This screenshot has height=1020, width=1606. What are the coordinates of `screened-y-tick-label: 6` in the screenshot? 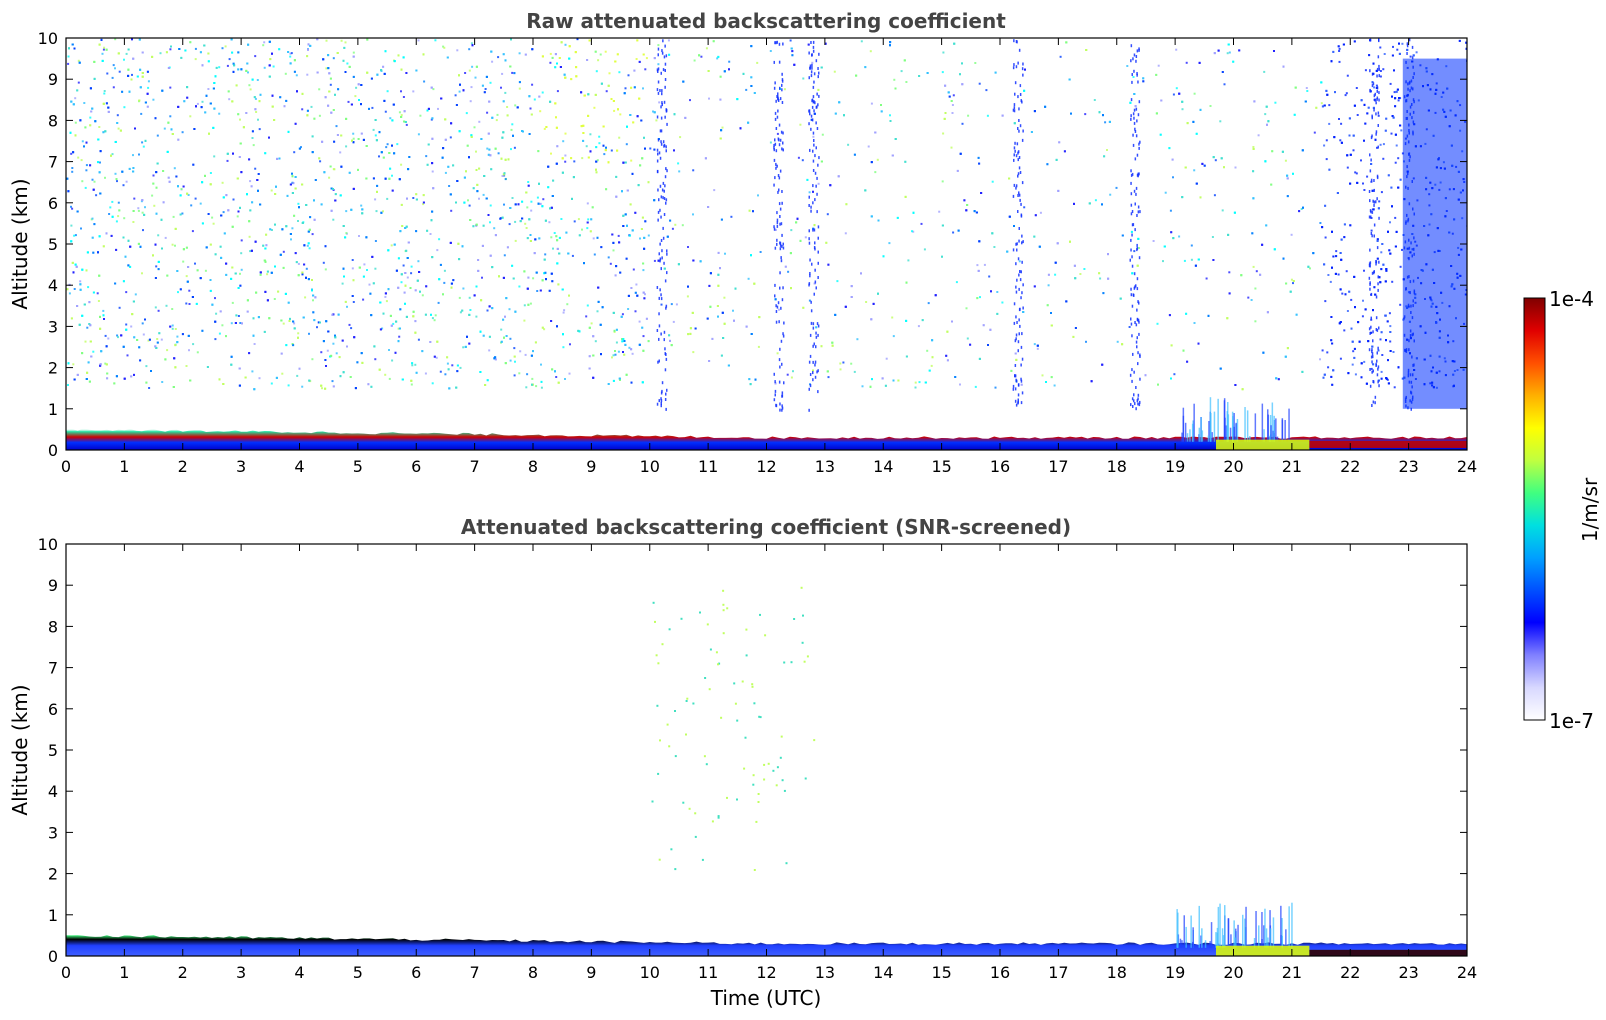 It's located at (53, 709).